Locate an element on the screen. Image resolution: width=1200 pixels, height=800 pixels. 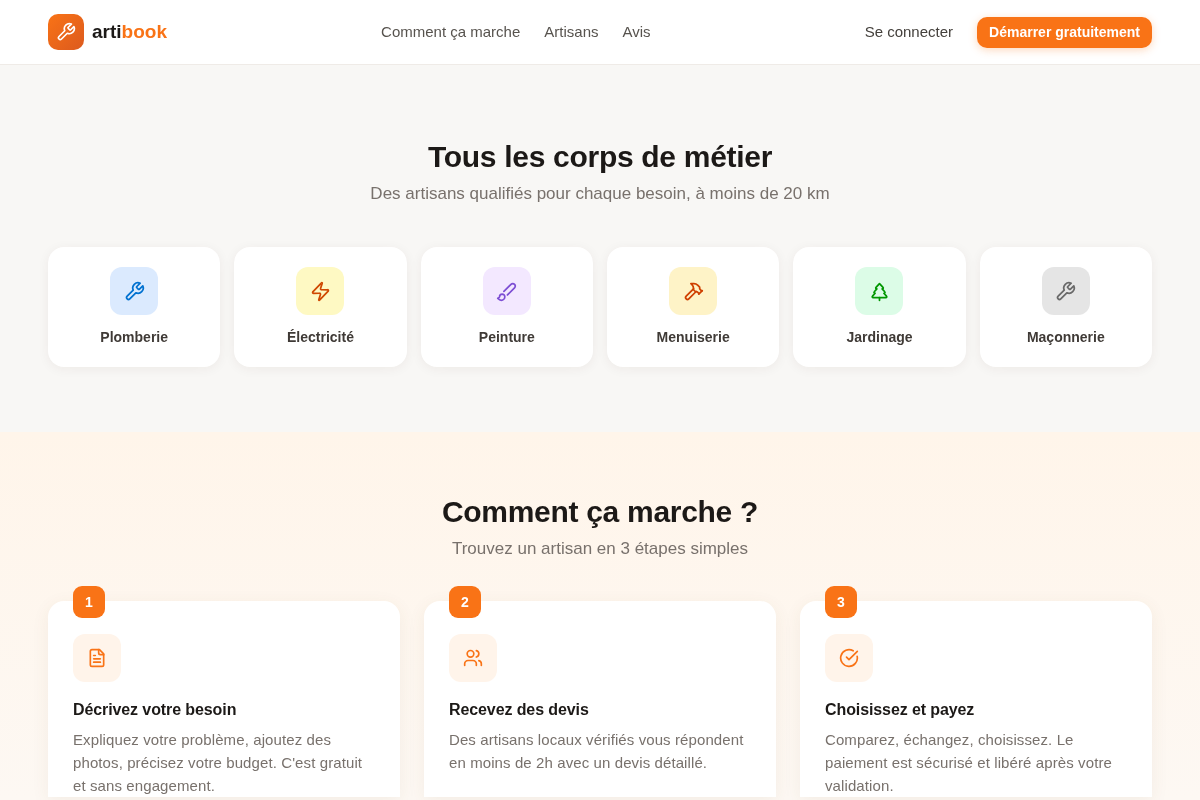
login-link: Se connecter is located at coordinates (909, 32).